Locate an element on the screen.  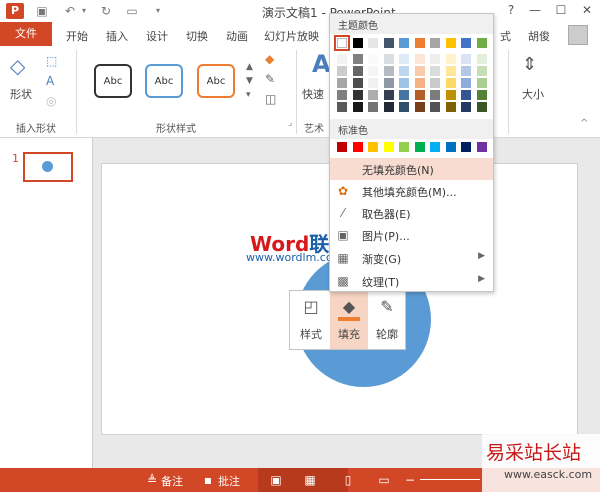
undo-dropdown-icon: ▾ is located at coordinates (84, 11).